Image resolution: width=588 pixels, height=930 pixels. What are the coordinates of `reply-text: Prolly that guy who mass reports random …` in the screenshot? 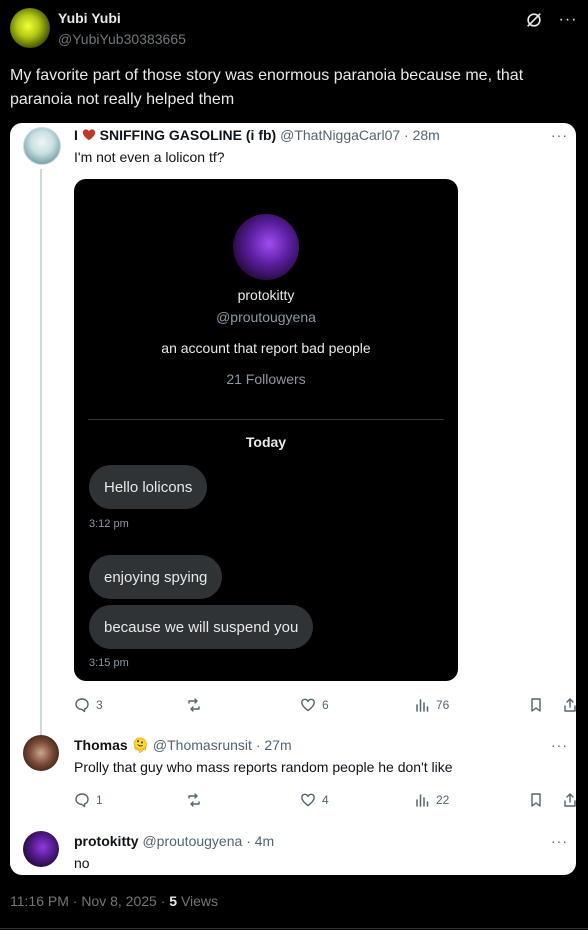 It's located at (263, 767).